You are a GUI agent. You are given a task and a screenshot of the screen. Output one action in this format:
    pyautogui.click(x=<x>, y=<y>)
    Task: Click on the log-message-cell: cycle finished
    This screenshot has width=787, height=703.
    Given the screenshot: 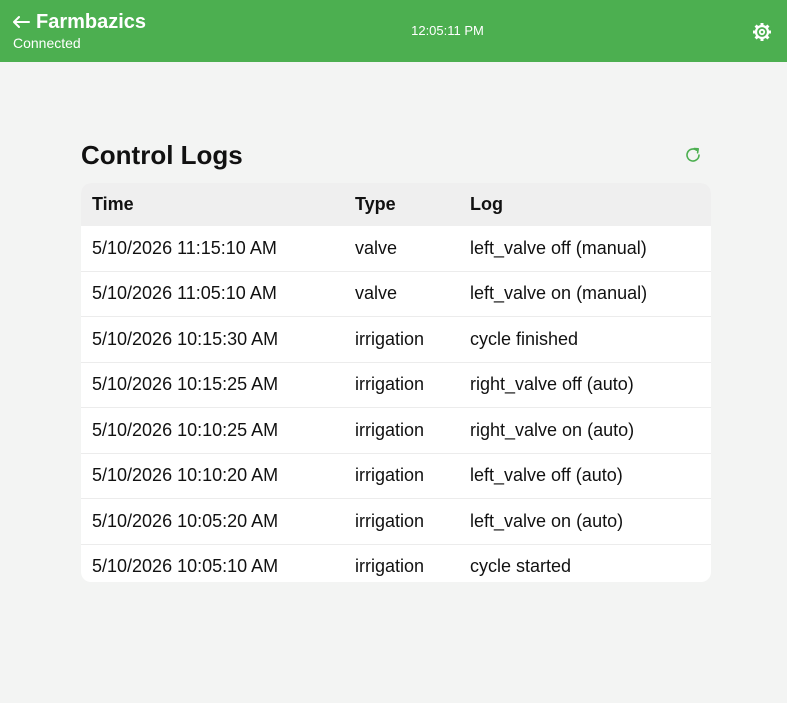 What is the action you would take?
    pyautogui.click(x=590, y=339)
    